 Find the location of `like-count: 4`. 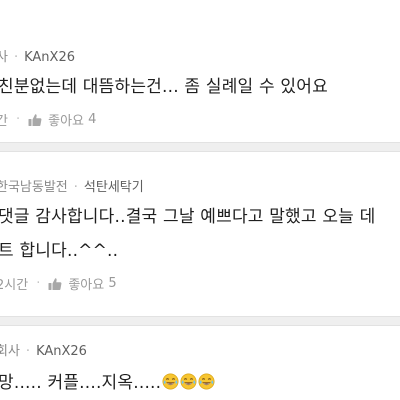

like-count: 4 is located at coordinates (92, 119).